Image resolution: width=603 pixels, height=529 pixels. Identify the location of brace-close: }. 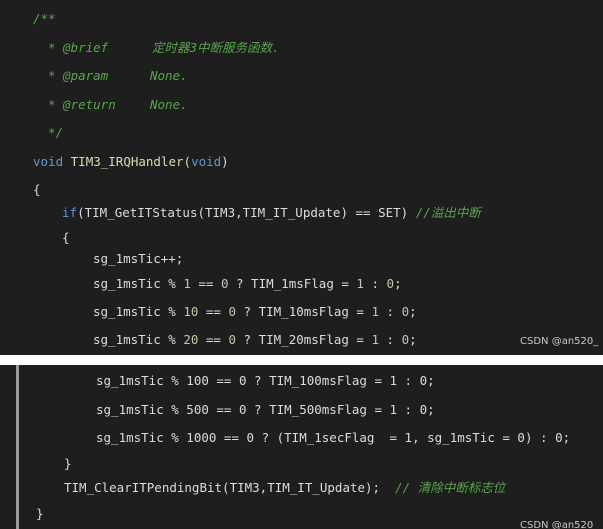
(40, 513).